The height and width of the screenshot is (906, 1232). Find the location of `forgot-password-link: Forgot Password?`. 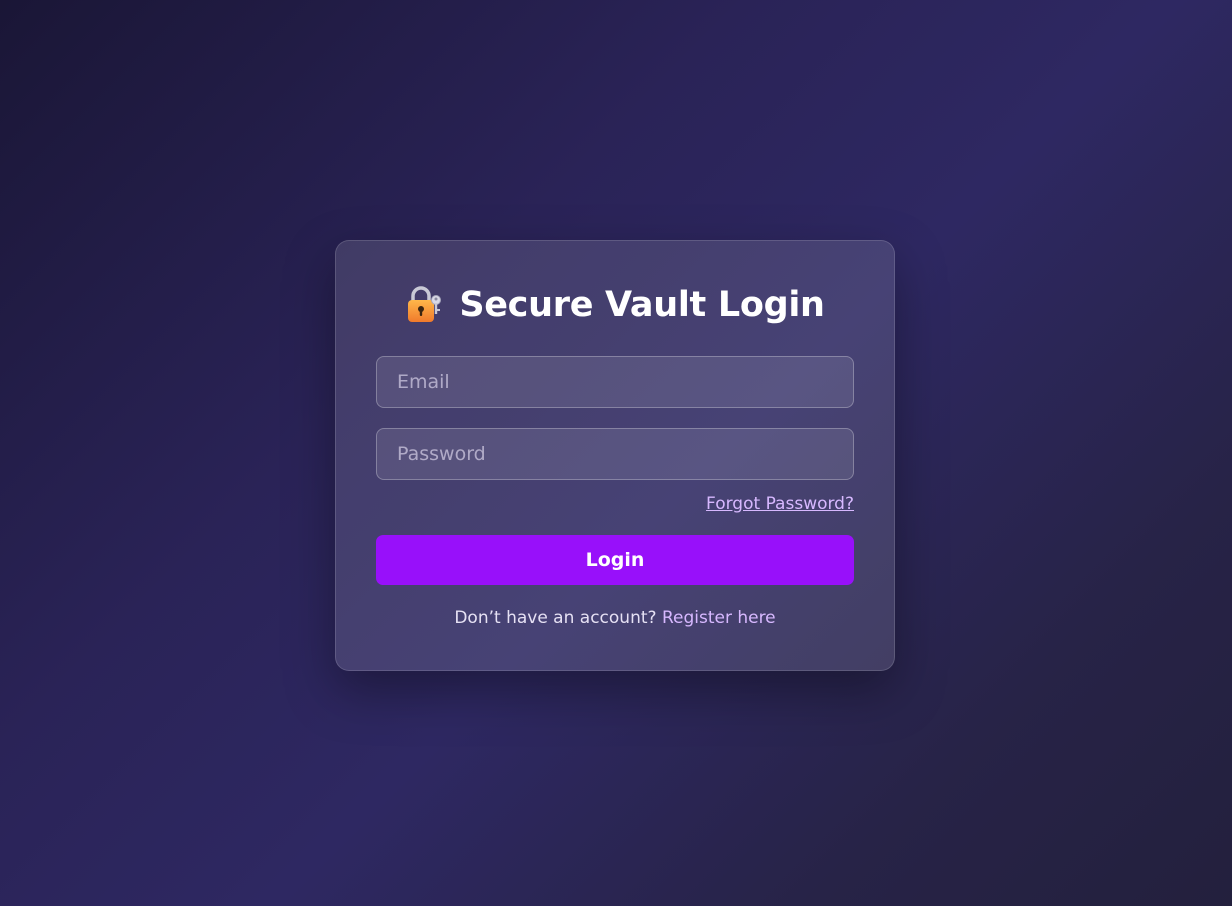

forgot-password-link: Forgot Password? is located at coordinates (780, 504).